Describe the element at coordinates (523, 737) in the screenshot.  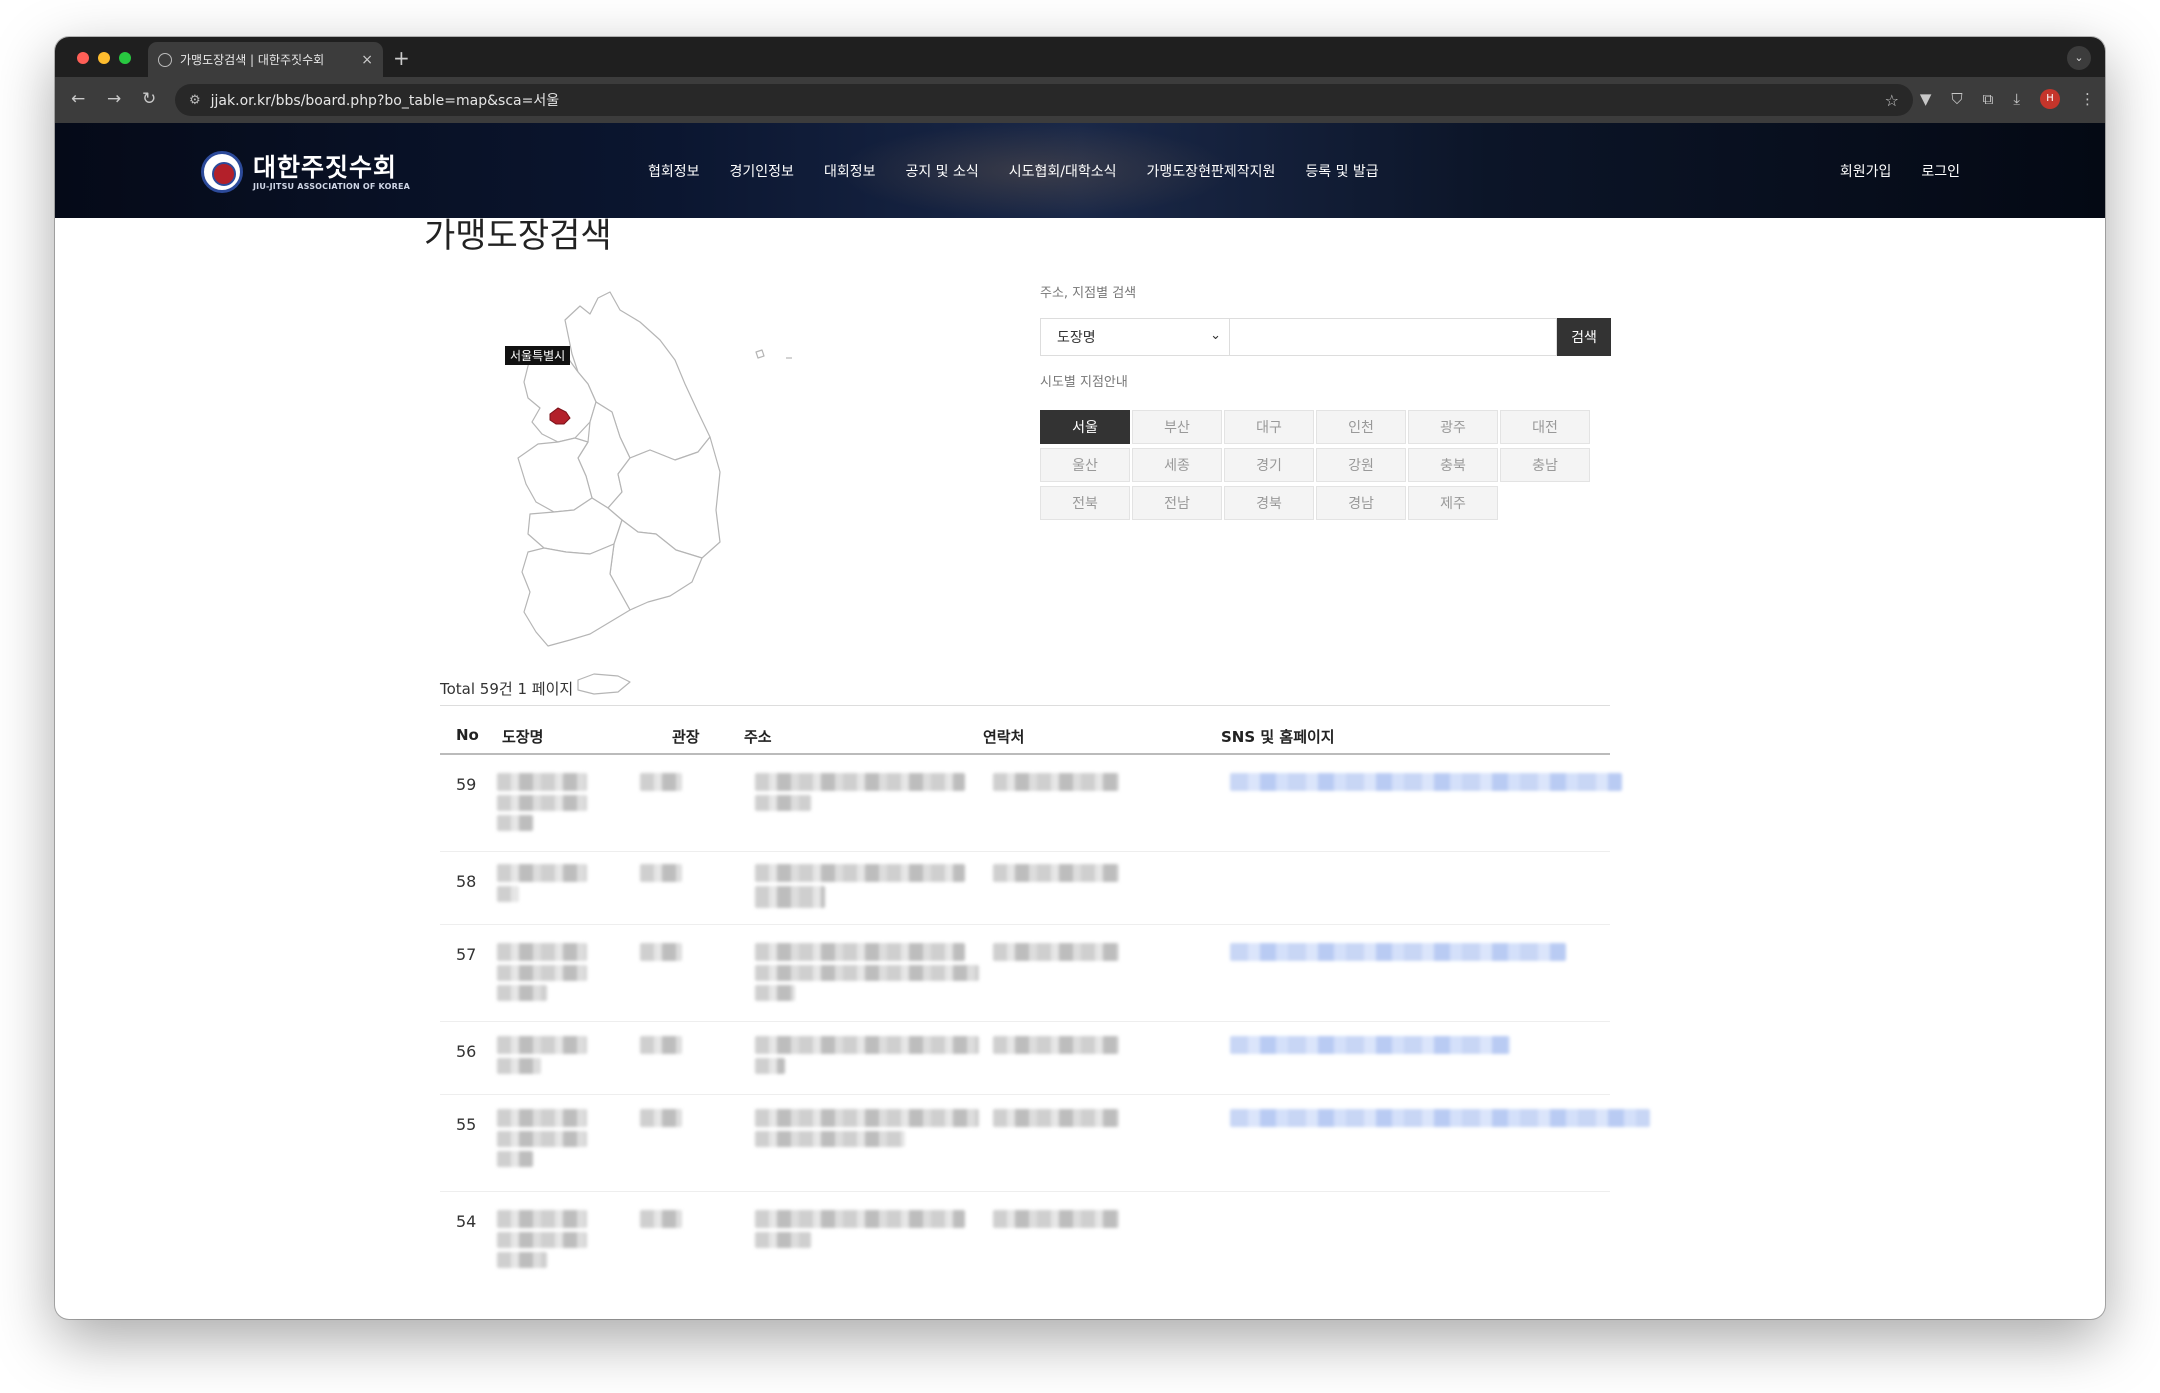
I see `col-header-dojang: 도장명` at that location.